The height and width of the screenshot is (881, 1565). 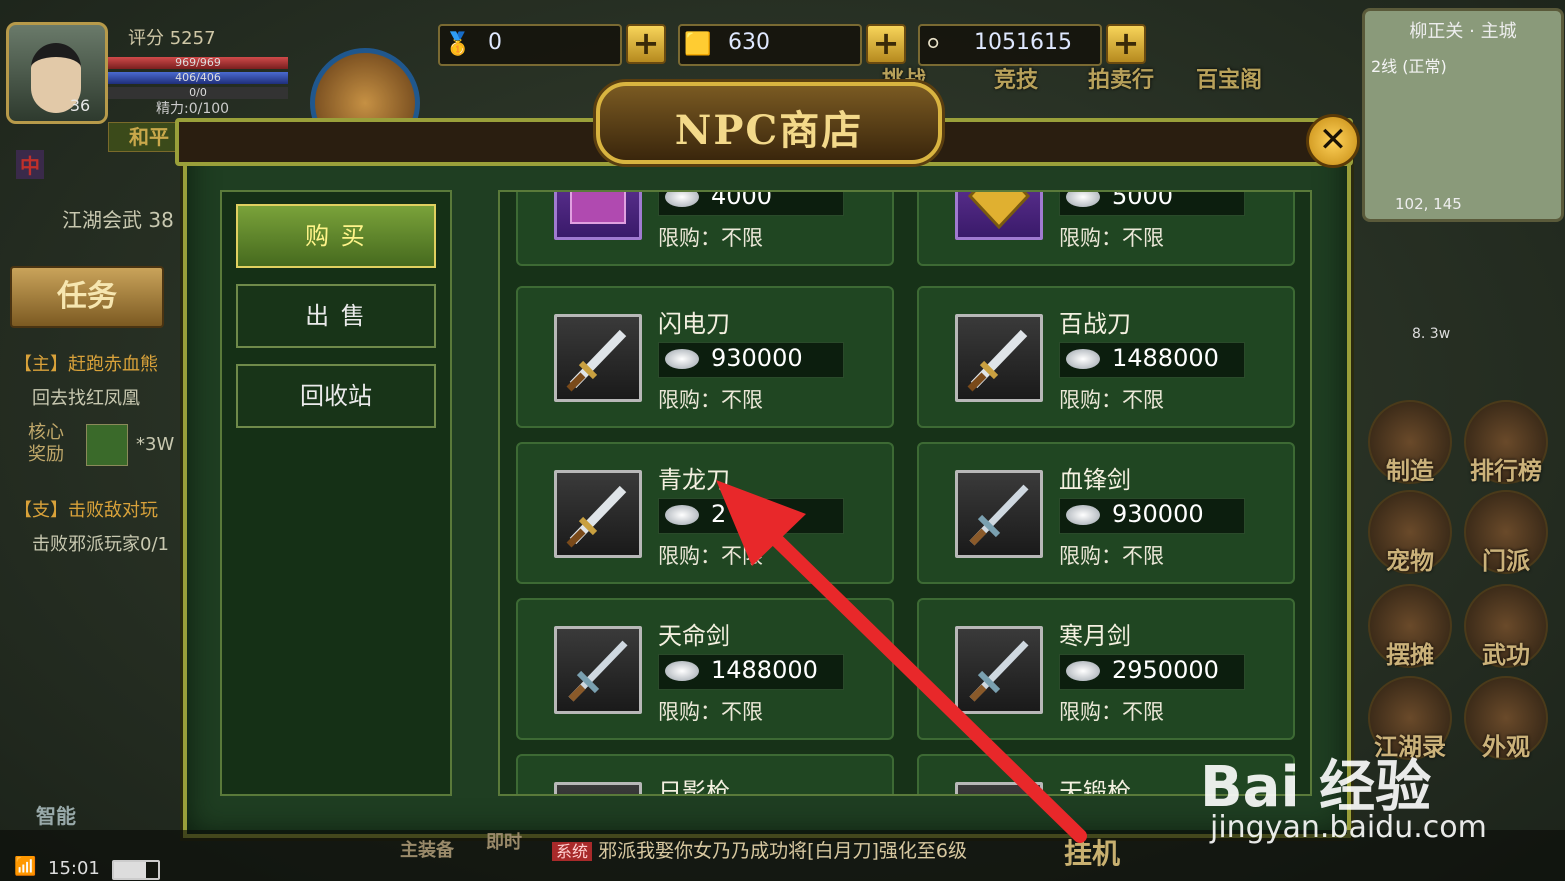 What do you see at coordinates (458, 44) in the screenshot?
I see `gold-ingot-icon: 🥇` at bounding box center [458, 44].